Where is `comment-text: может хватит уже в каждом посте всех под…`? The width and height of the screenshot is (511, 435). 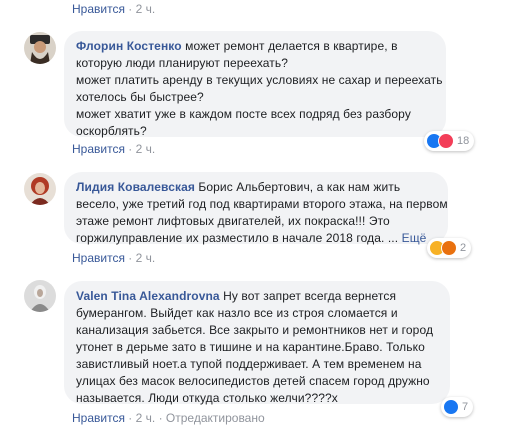 comment-text: может хватит уже в каждом посте всех под… is located at coordinates (243, 114).